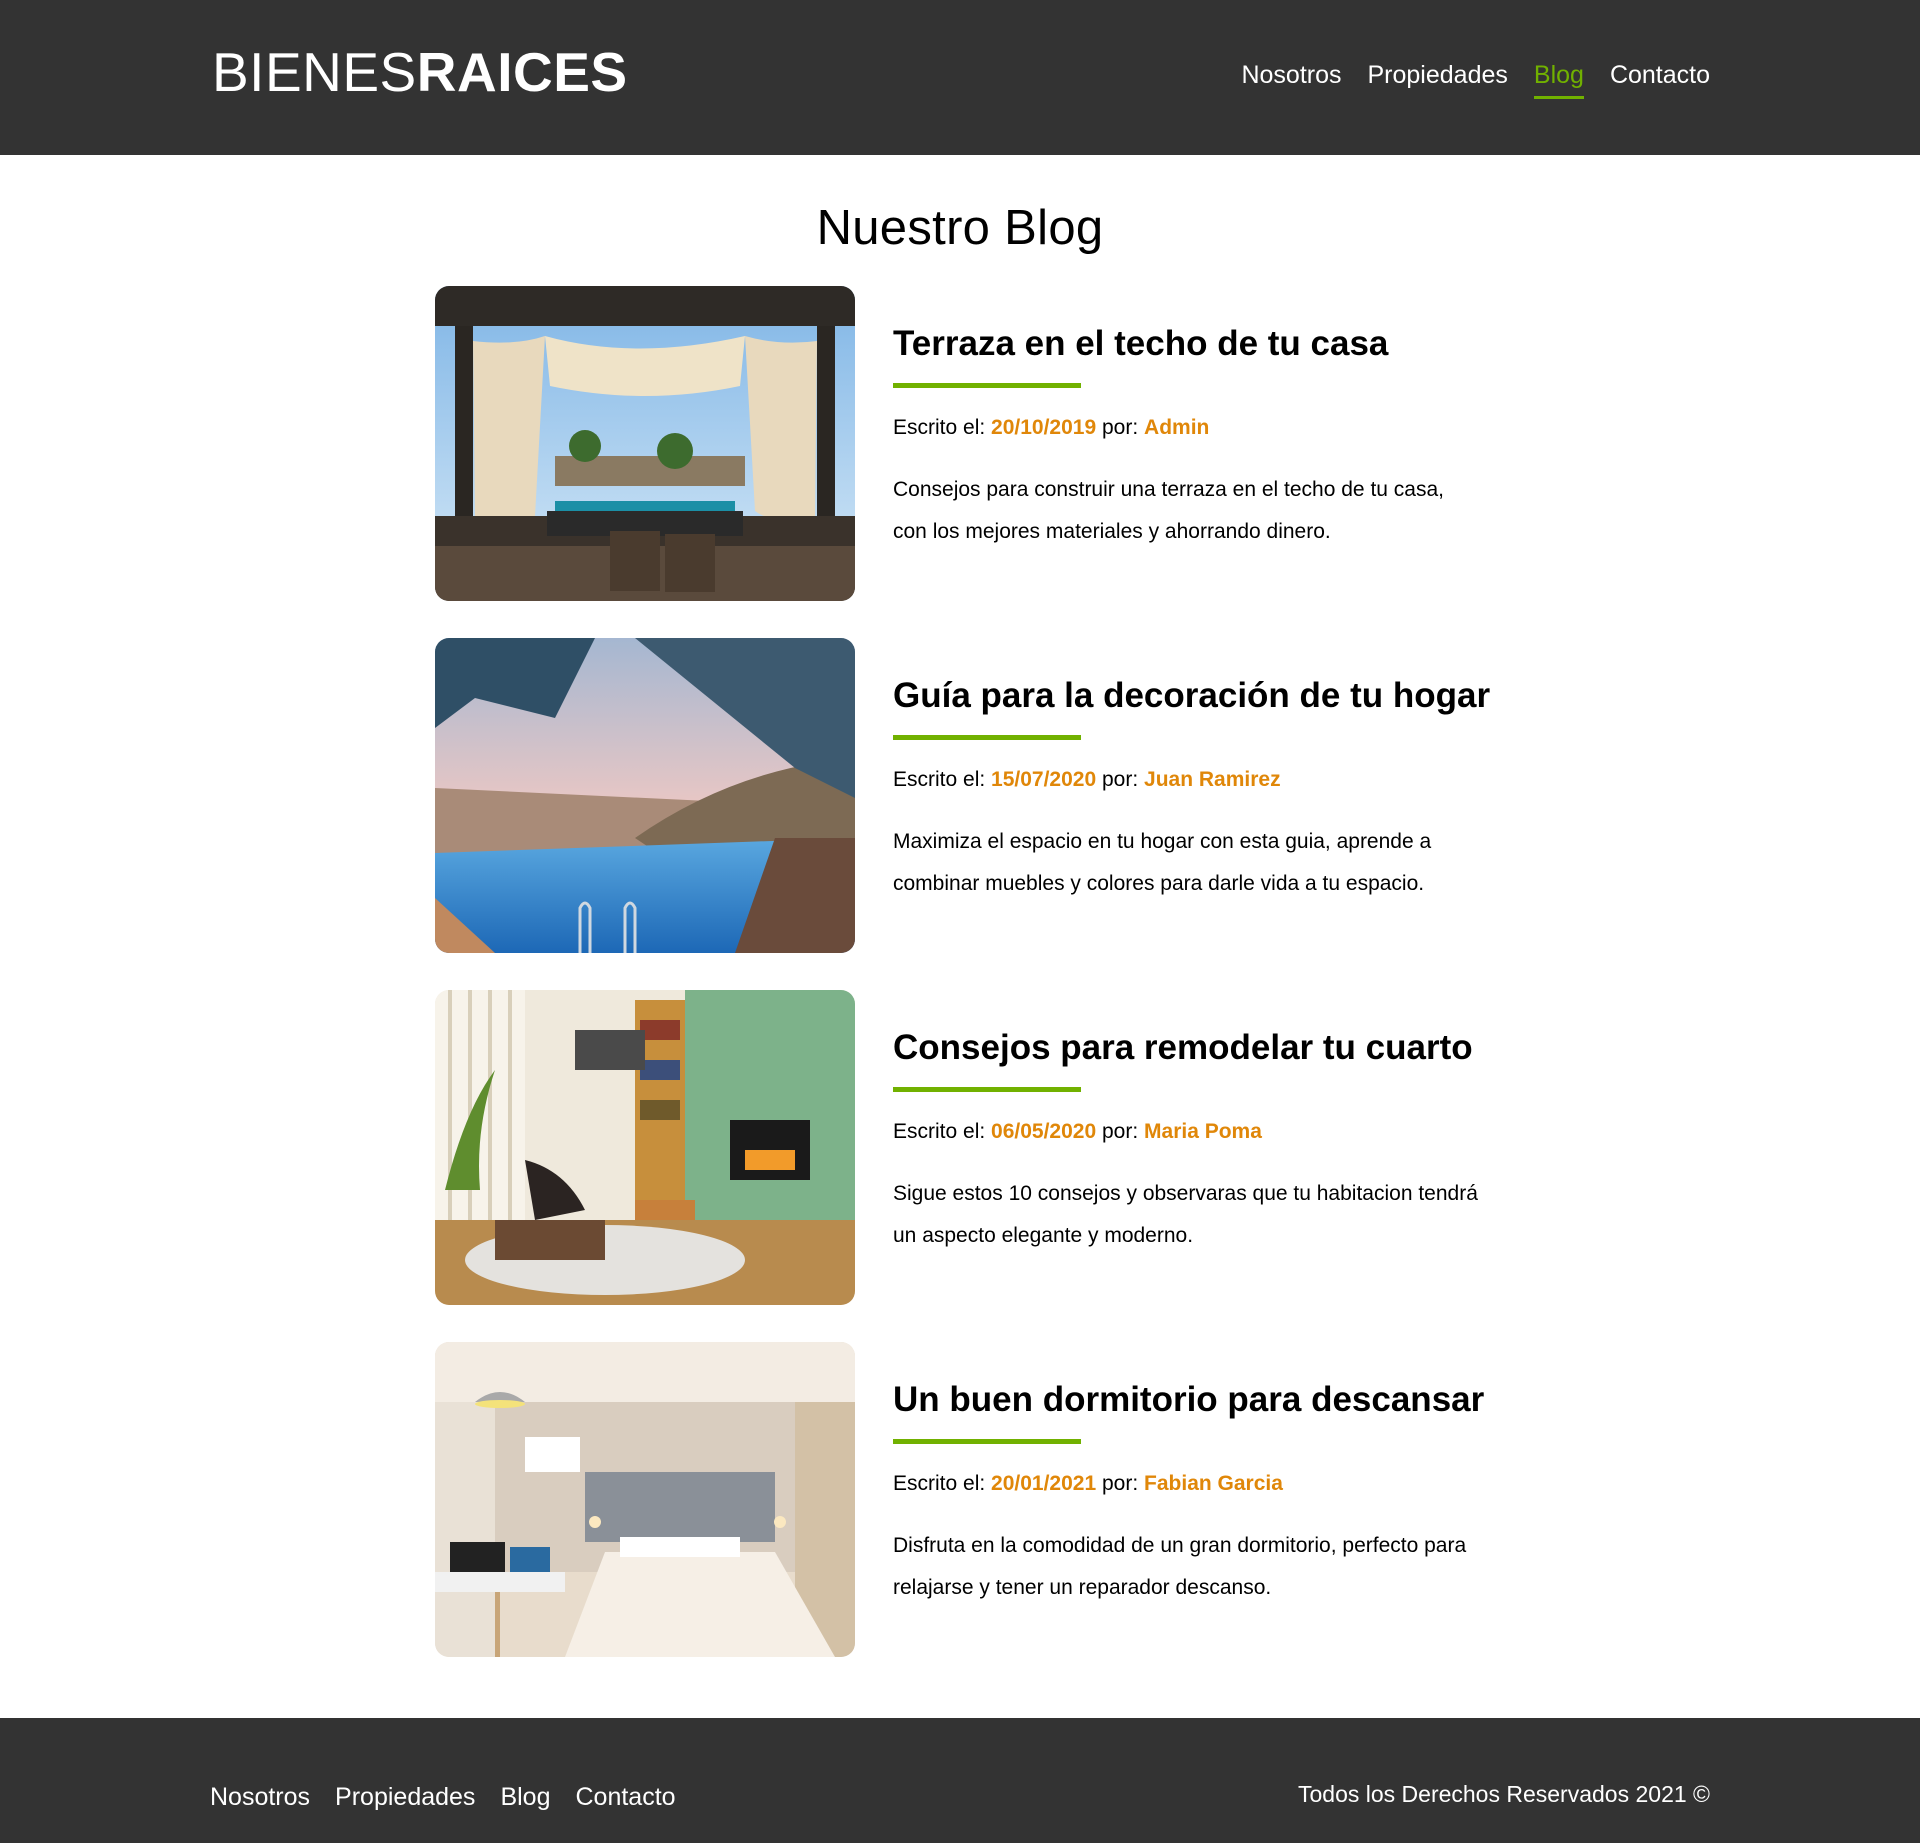 Image resolution: width=1920 pixels, height=1843 pixels. I want to click on pool-image, so click(645, 795).